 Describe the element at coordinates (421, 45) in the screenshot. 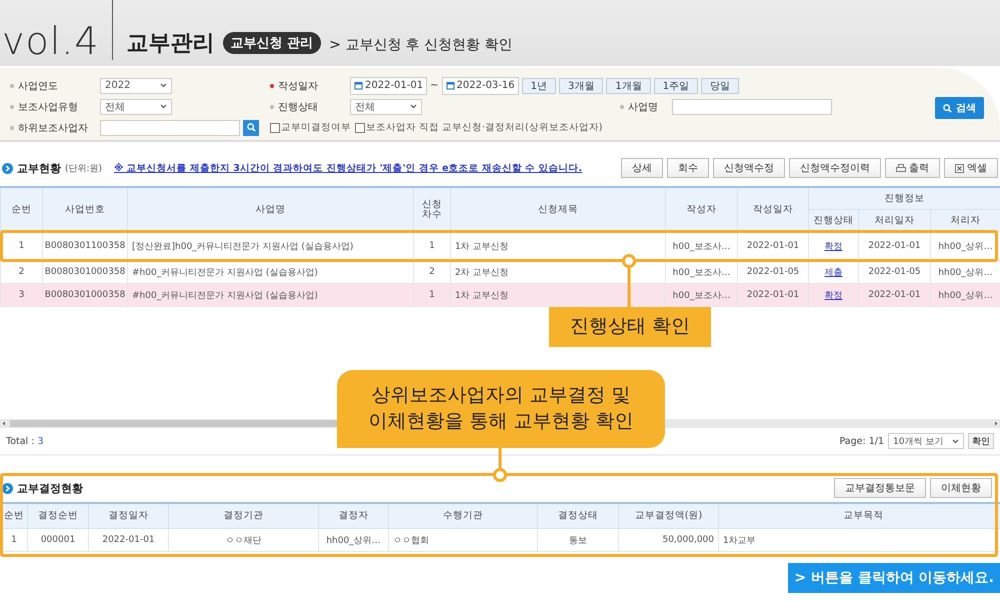

I see `page-subtitle: > 교부신청 후 신청현황 확인` at that location.